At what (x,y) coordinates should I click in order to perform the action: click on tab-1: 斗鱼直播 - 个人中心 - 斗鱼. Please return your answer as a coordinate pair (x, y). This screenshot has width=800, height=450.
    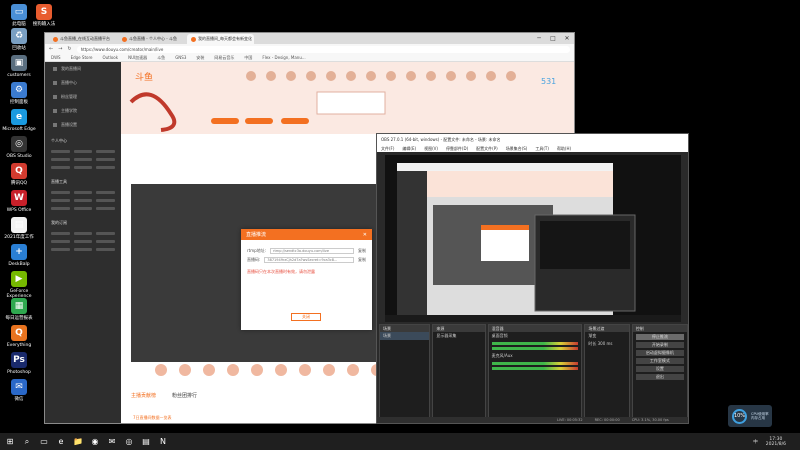
    Looking at the image, I should click on (151, 39).